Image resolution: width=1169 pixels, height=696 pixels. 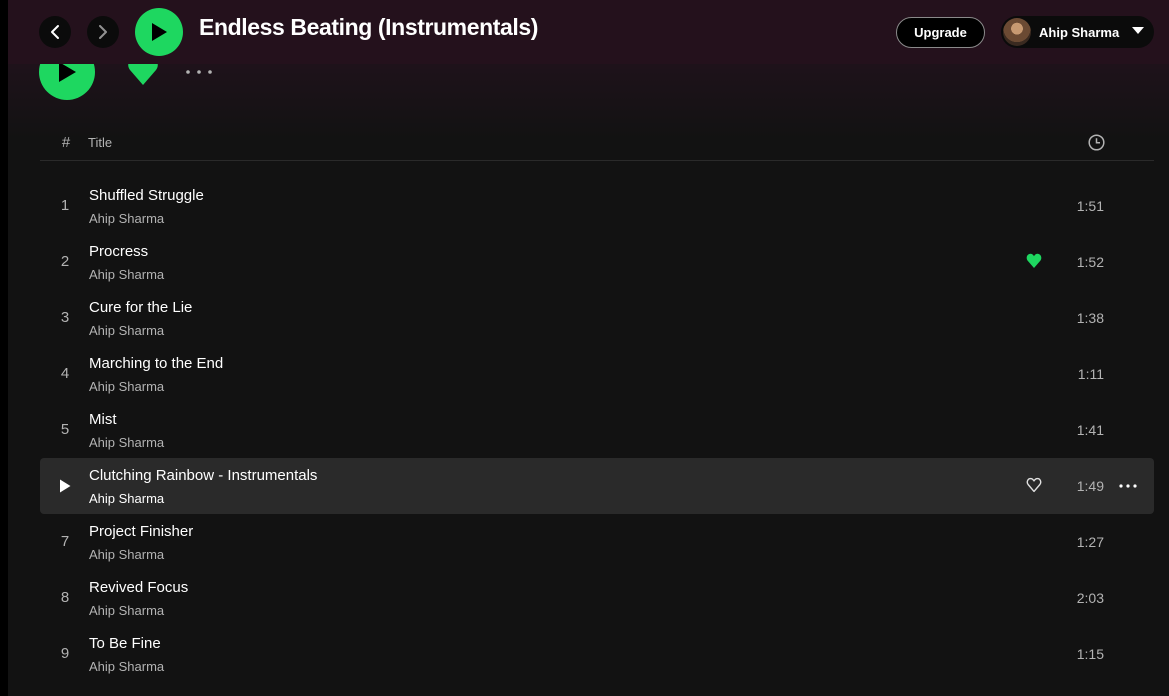 What do you see at coordinates (146, 195) in the screenshot?
I see `track-title: Shuffled Struggle` at bounding box center [146, 195].